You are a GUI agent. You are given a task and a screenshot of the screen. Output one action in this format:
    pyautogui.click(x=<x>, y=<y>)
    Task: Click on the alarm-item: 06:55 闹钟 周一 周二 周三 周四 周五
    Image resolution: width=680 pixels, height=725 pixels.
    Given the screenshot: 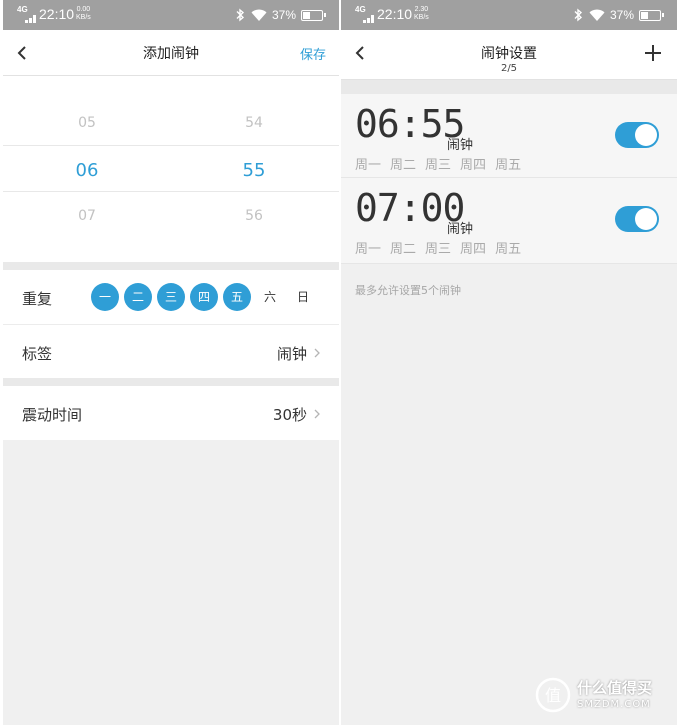 What is the action you would take?
    pyautogui.click(x=509, y=136)
    